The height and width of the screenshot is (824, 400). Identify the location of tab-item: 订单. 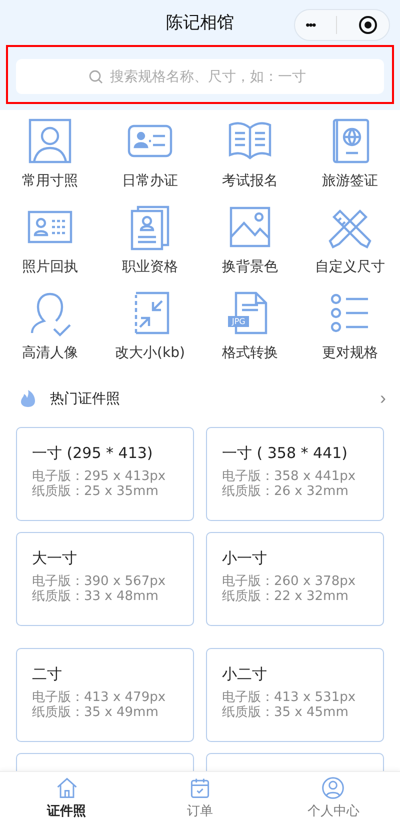
(200, 798).